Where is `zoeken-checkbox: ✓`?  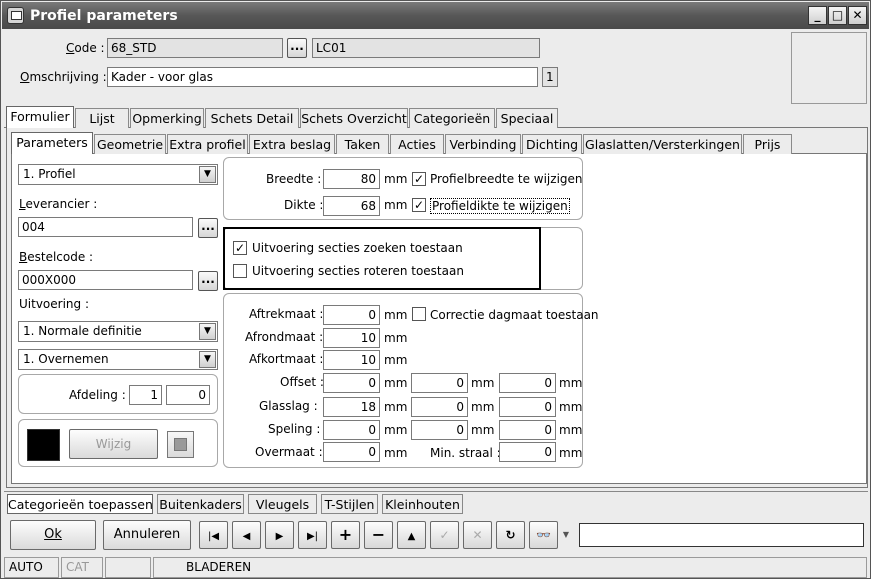 zoeken-checkbox: ✓ is located at coordinates (240, 248).